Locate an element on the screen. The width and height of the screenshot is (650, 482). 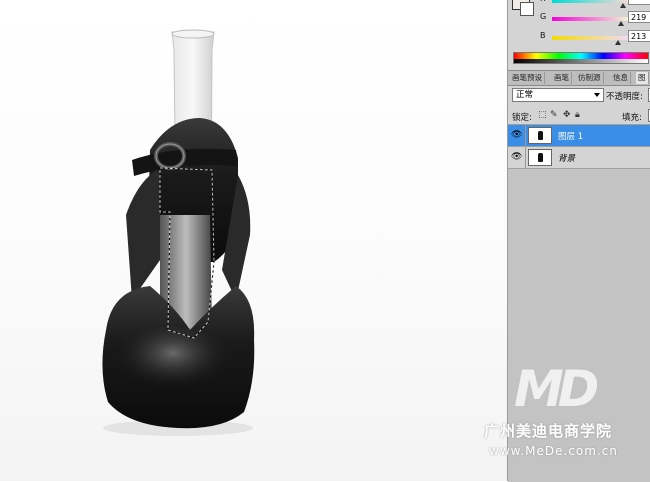
lock-all-icon: 🔒︎ is located at coordinates (577, 115).